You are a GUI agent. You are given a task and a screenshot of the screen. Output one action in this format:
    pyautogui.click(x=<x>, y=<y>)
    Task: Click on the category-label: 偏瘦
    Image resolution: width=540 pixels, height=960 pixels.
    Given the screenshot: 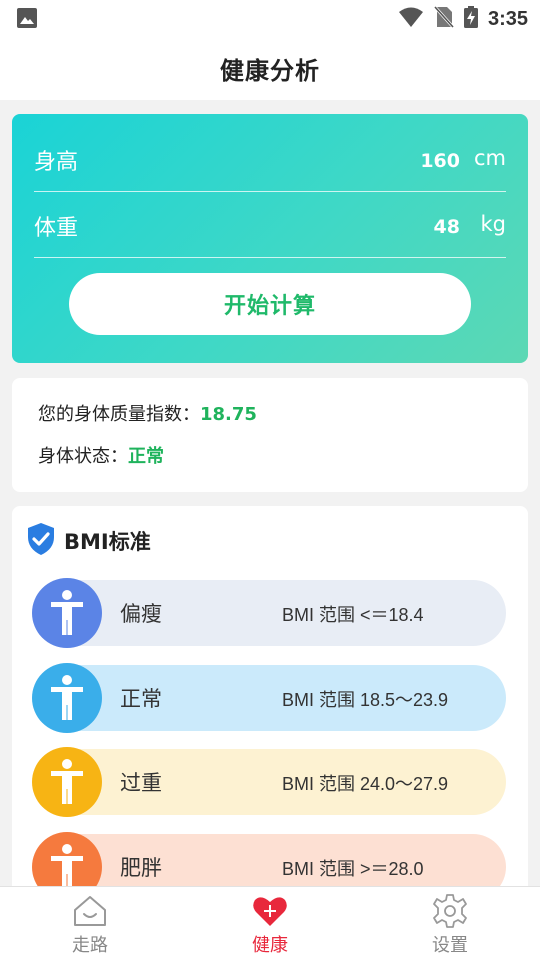 What is the action you would take?
    pyautogui.click(x=141, y=614)
    